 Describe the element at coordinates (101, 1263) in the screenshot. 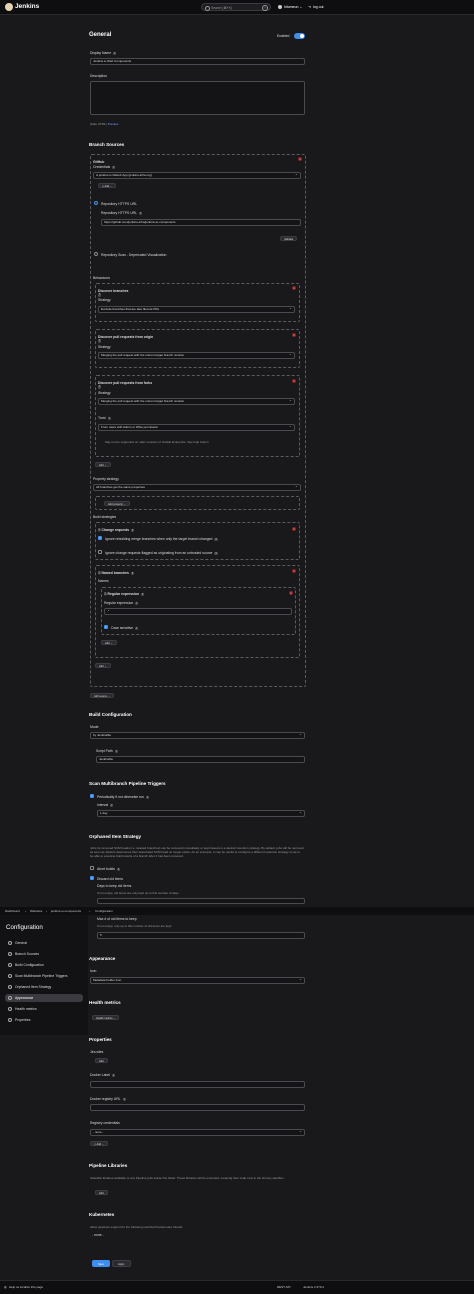

I see `save-button: Save` at that location.